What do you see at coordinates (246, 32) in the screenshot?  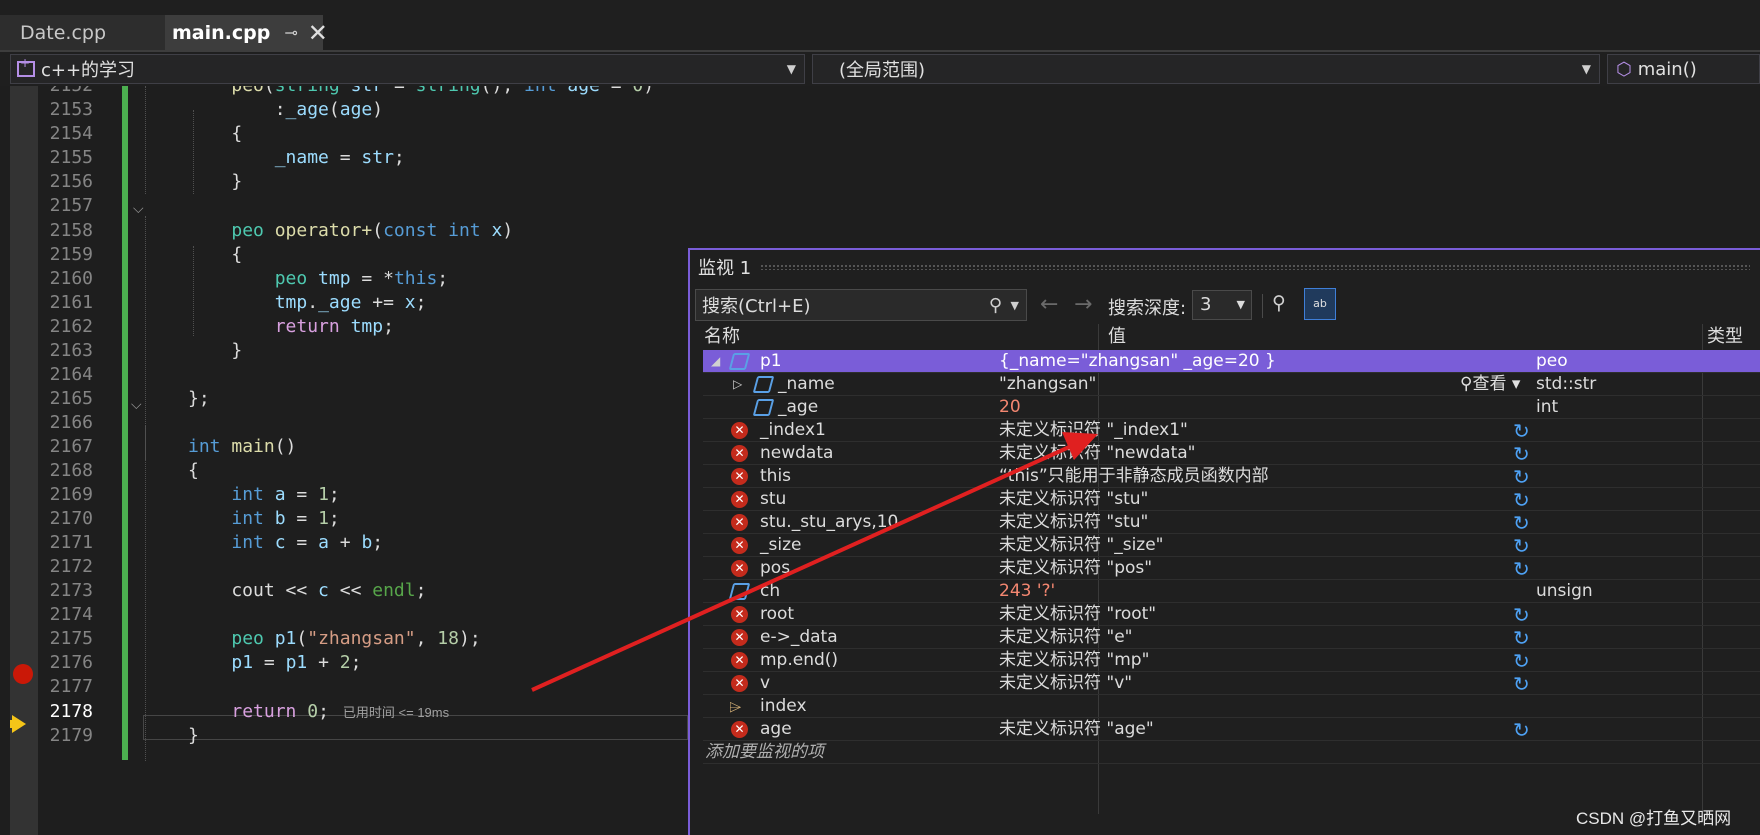 I see `tab-main-cpp: main.cpp ⊸ ✕` at bounding box center [246, 32].